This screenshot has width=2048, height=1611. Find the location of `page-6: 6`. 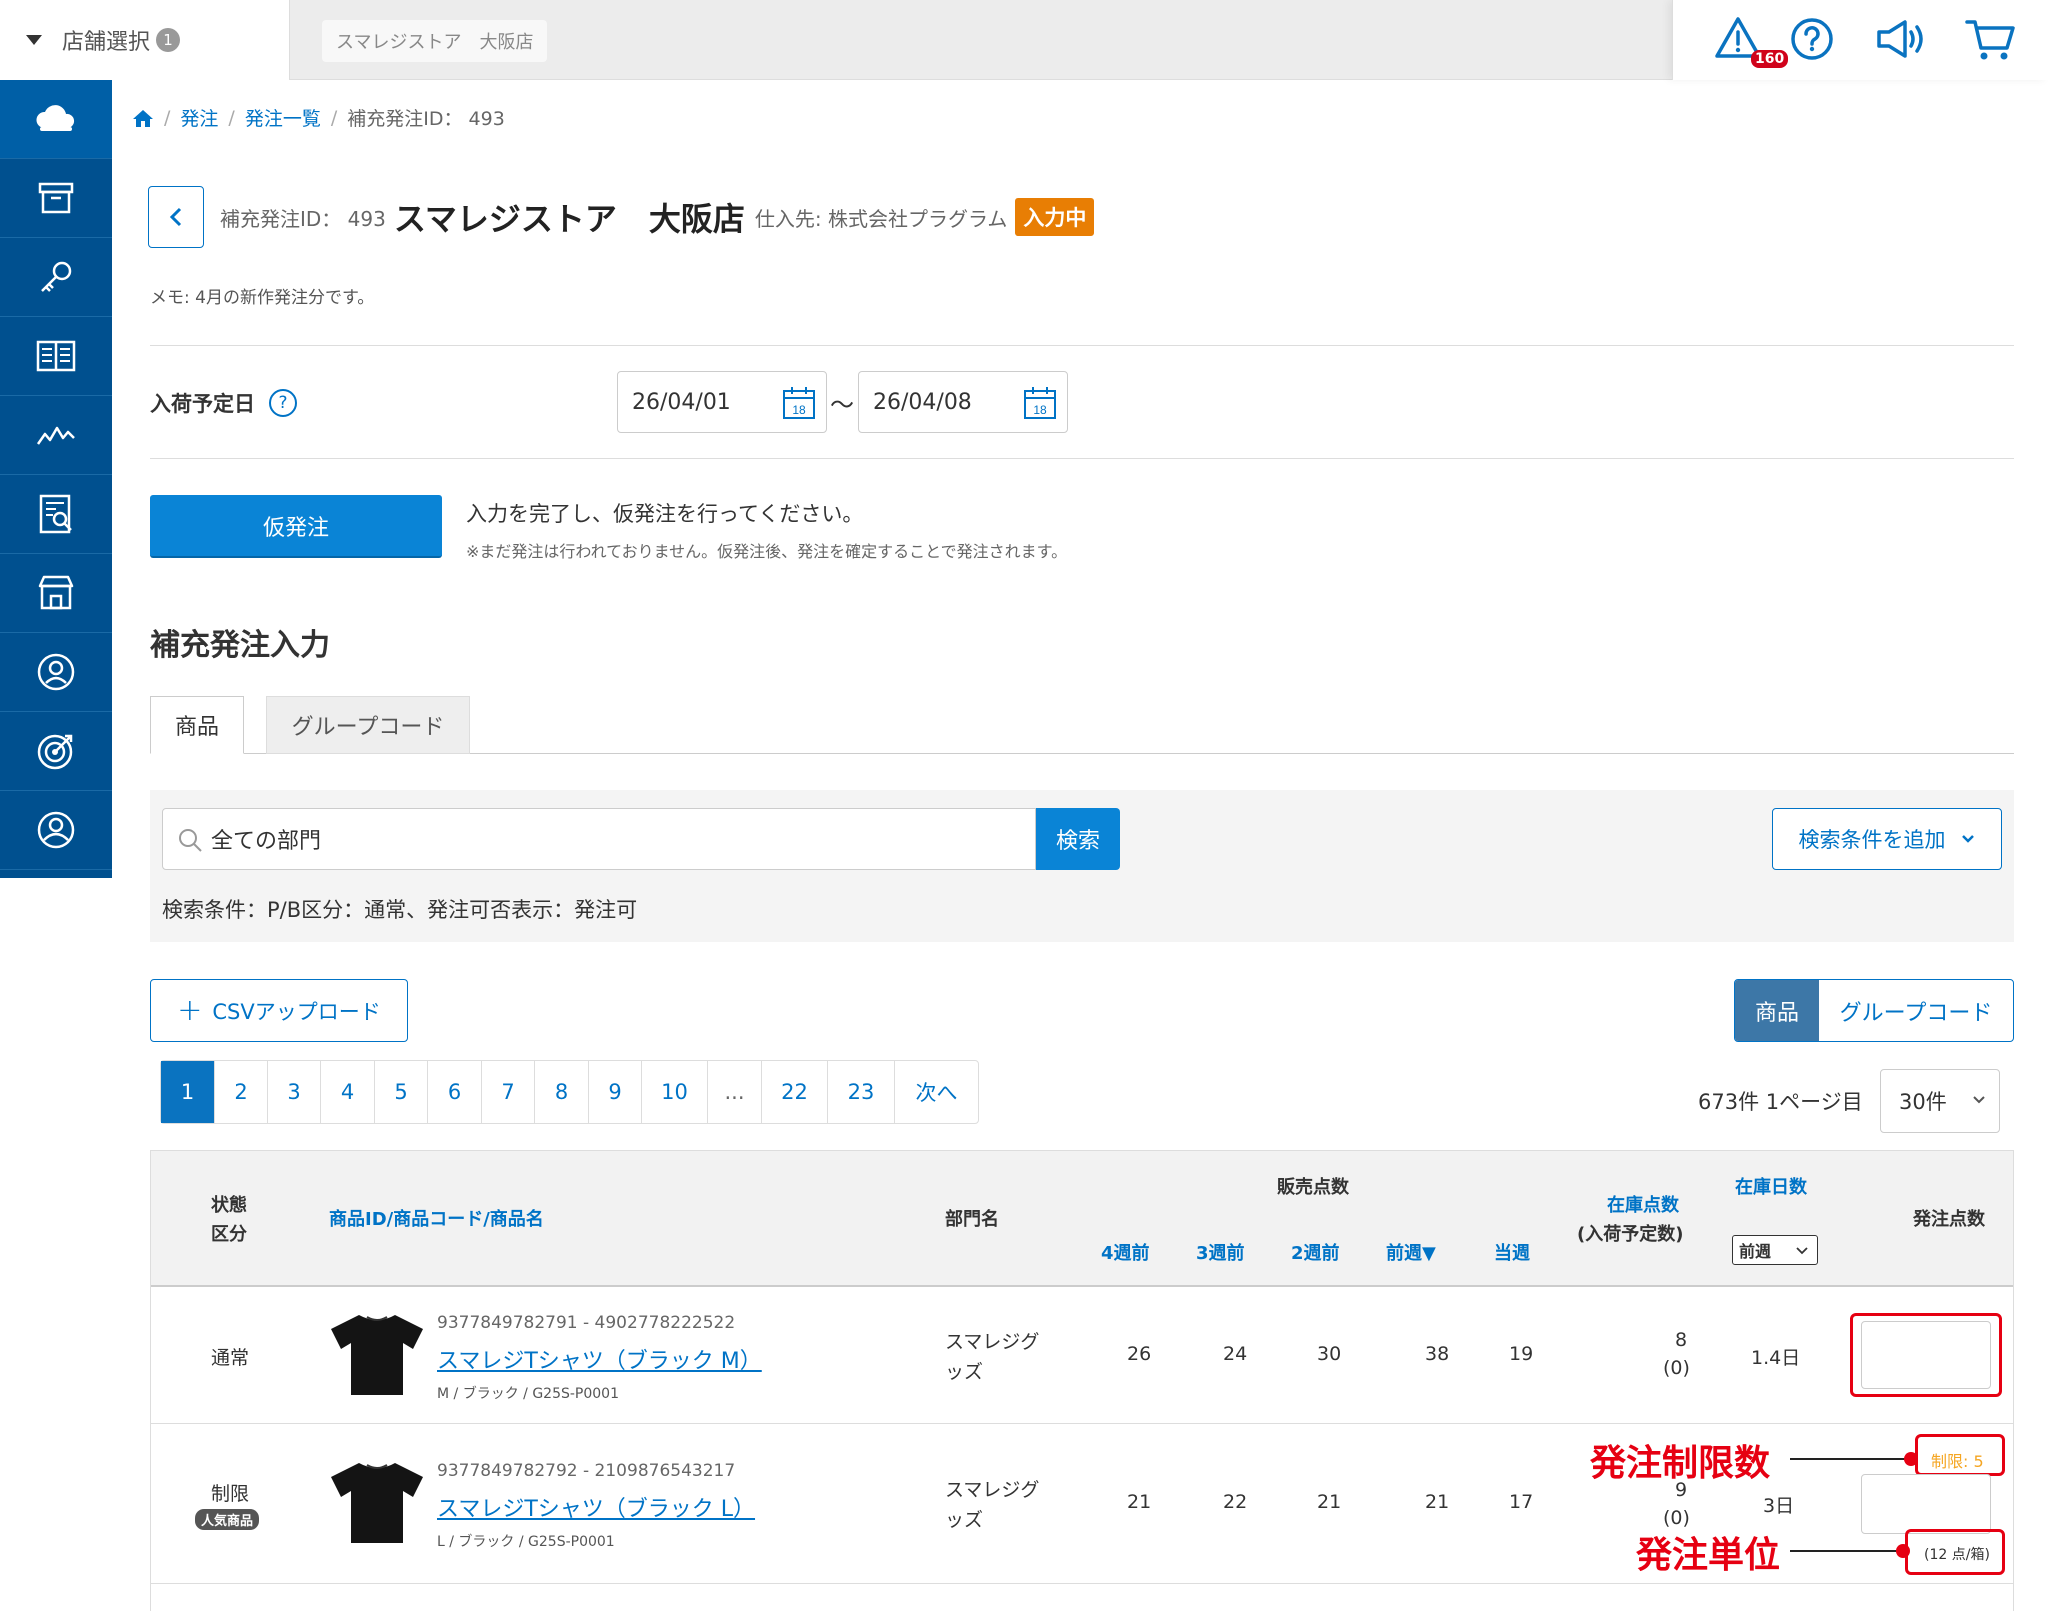

page-6: 6 is located at coordinates (455, 1092).